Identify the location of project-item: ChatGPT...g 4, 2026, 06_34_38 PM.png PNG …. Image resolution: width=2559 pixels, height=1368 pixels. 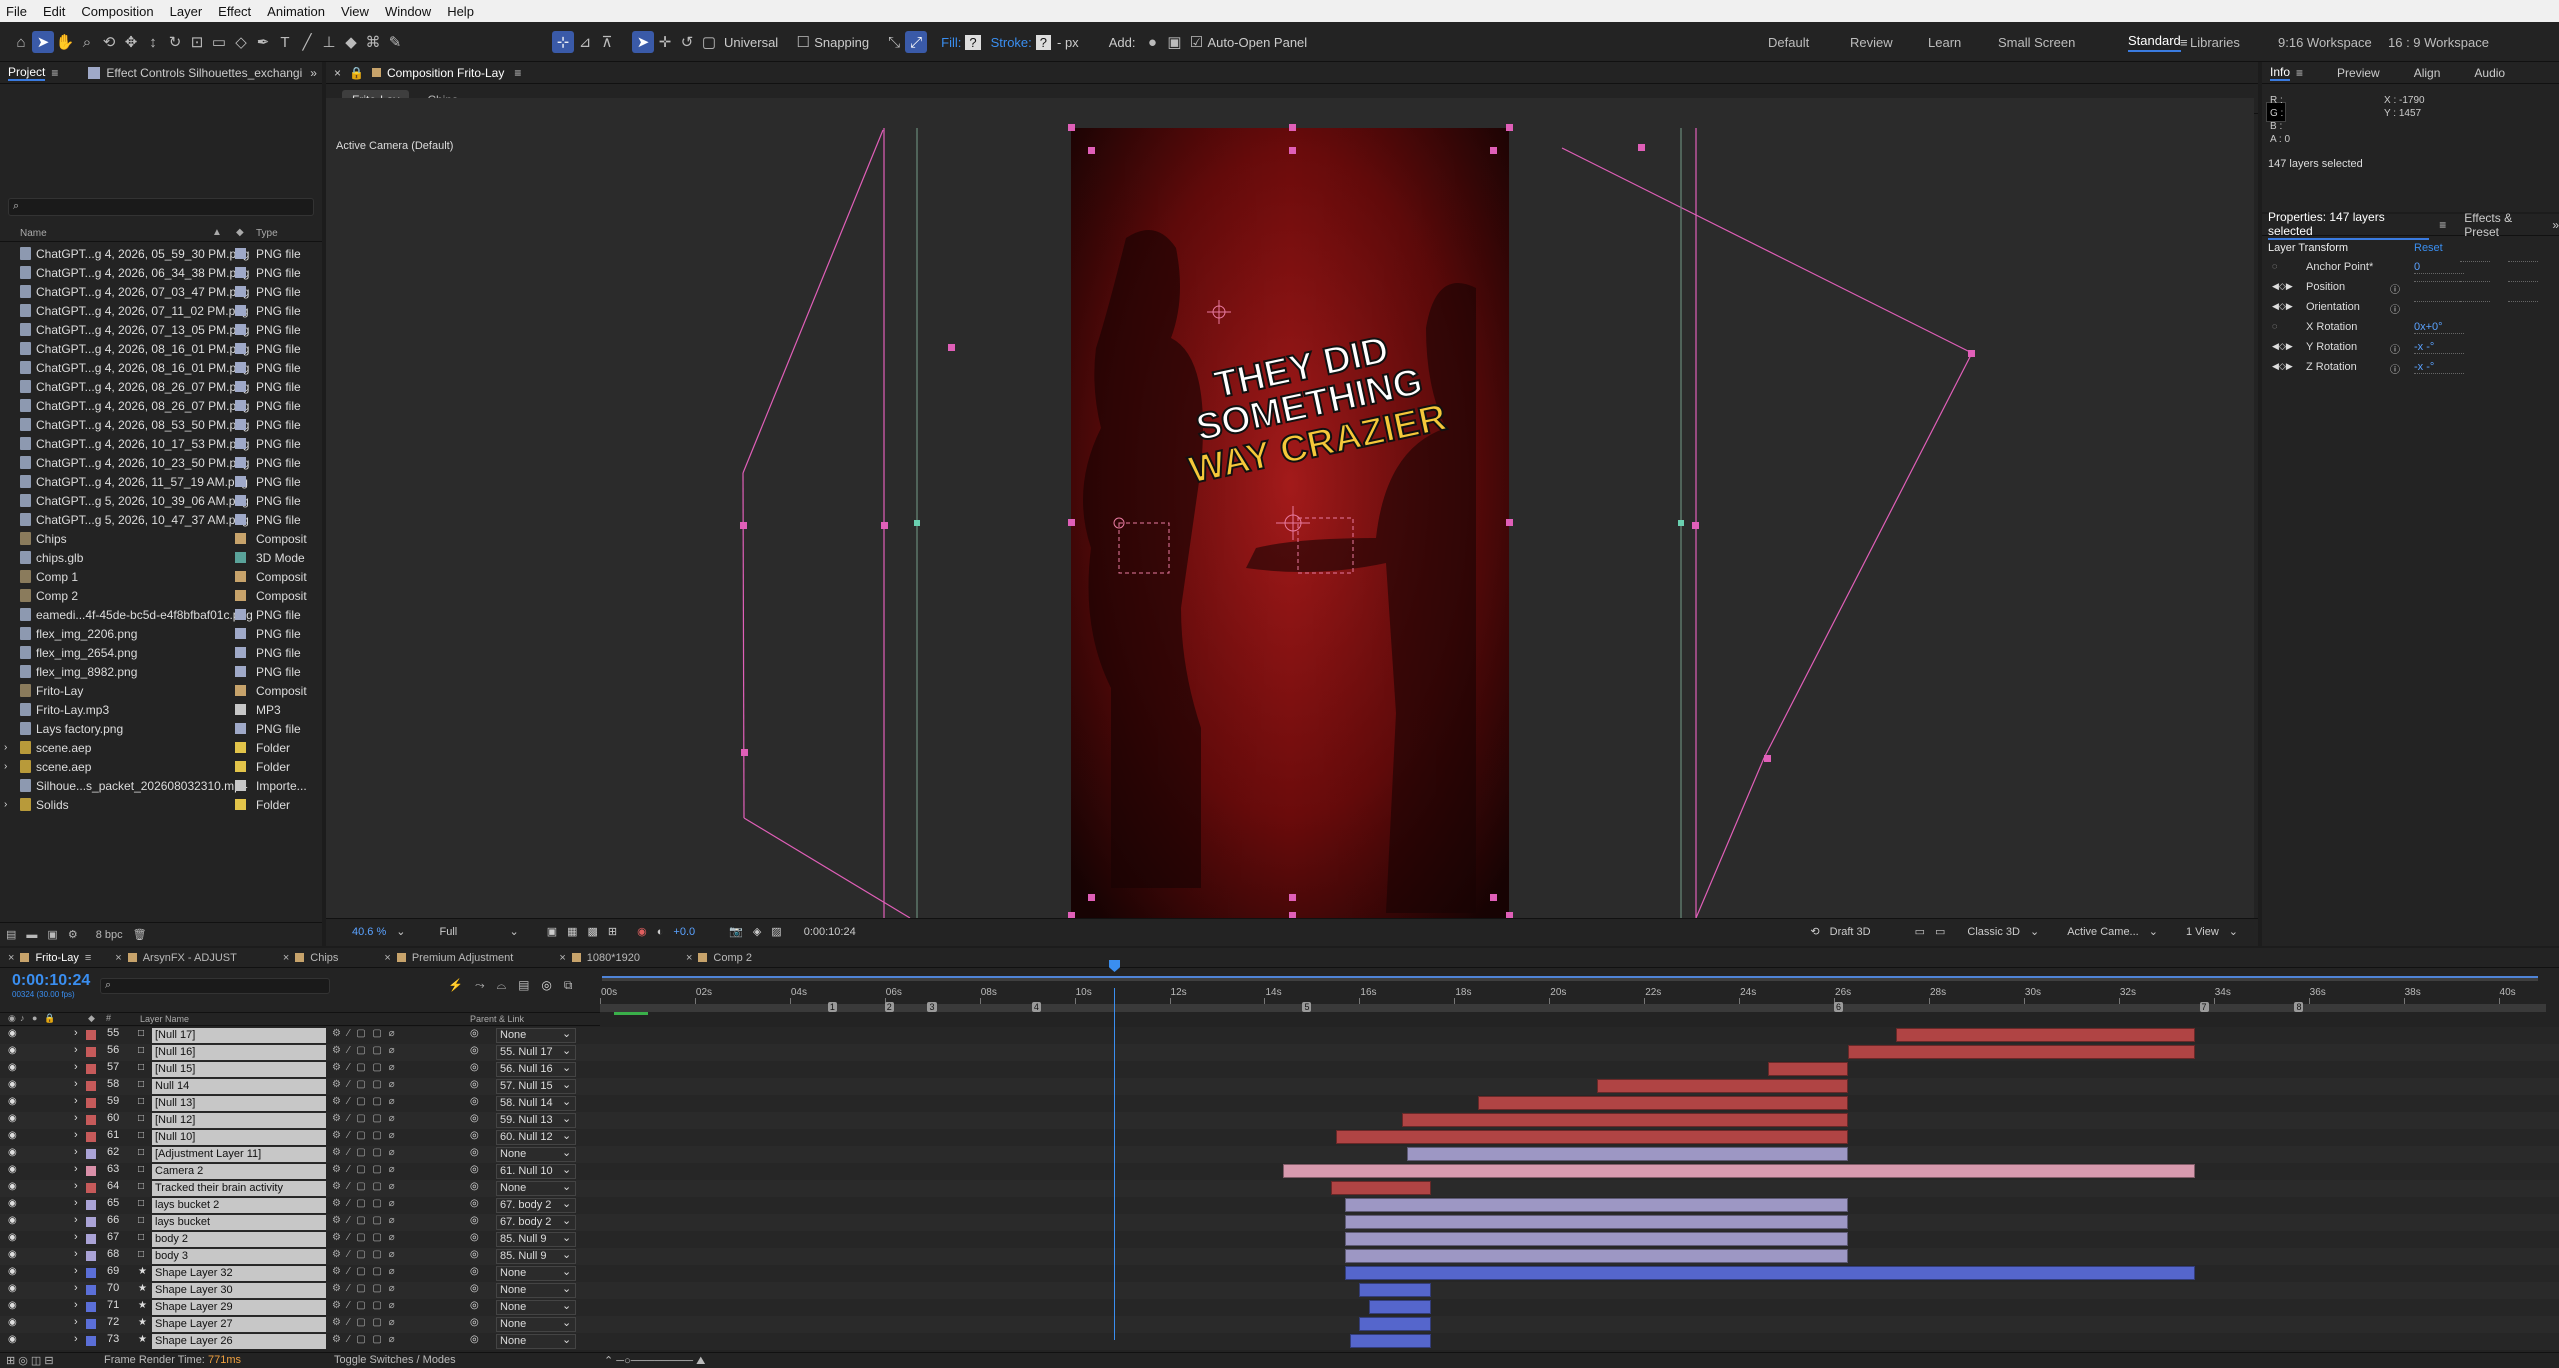
(161, 272).